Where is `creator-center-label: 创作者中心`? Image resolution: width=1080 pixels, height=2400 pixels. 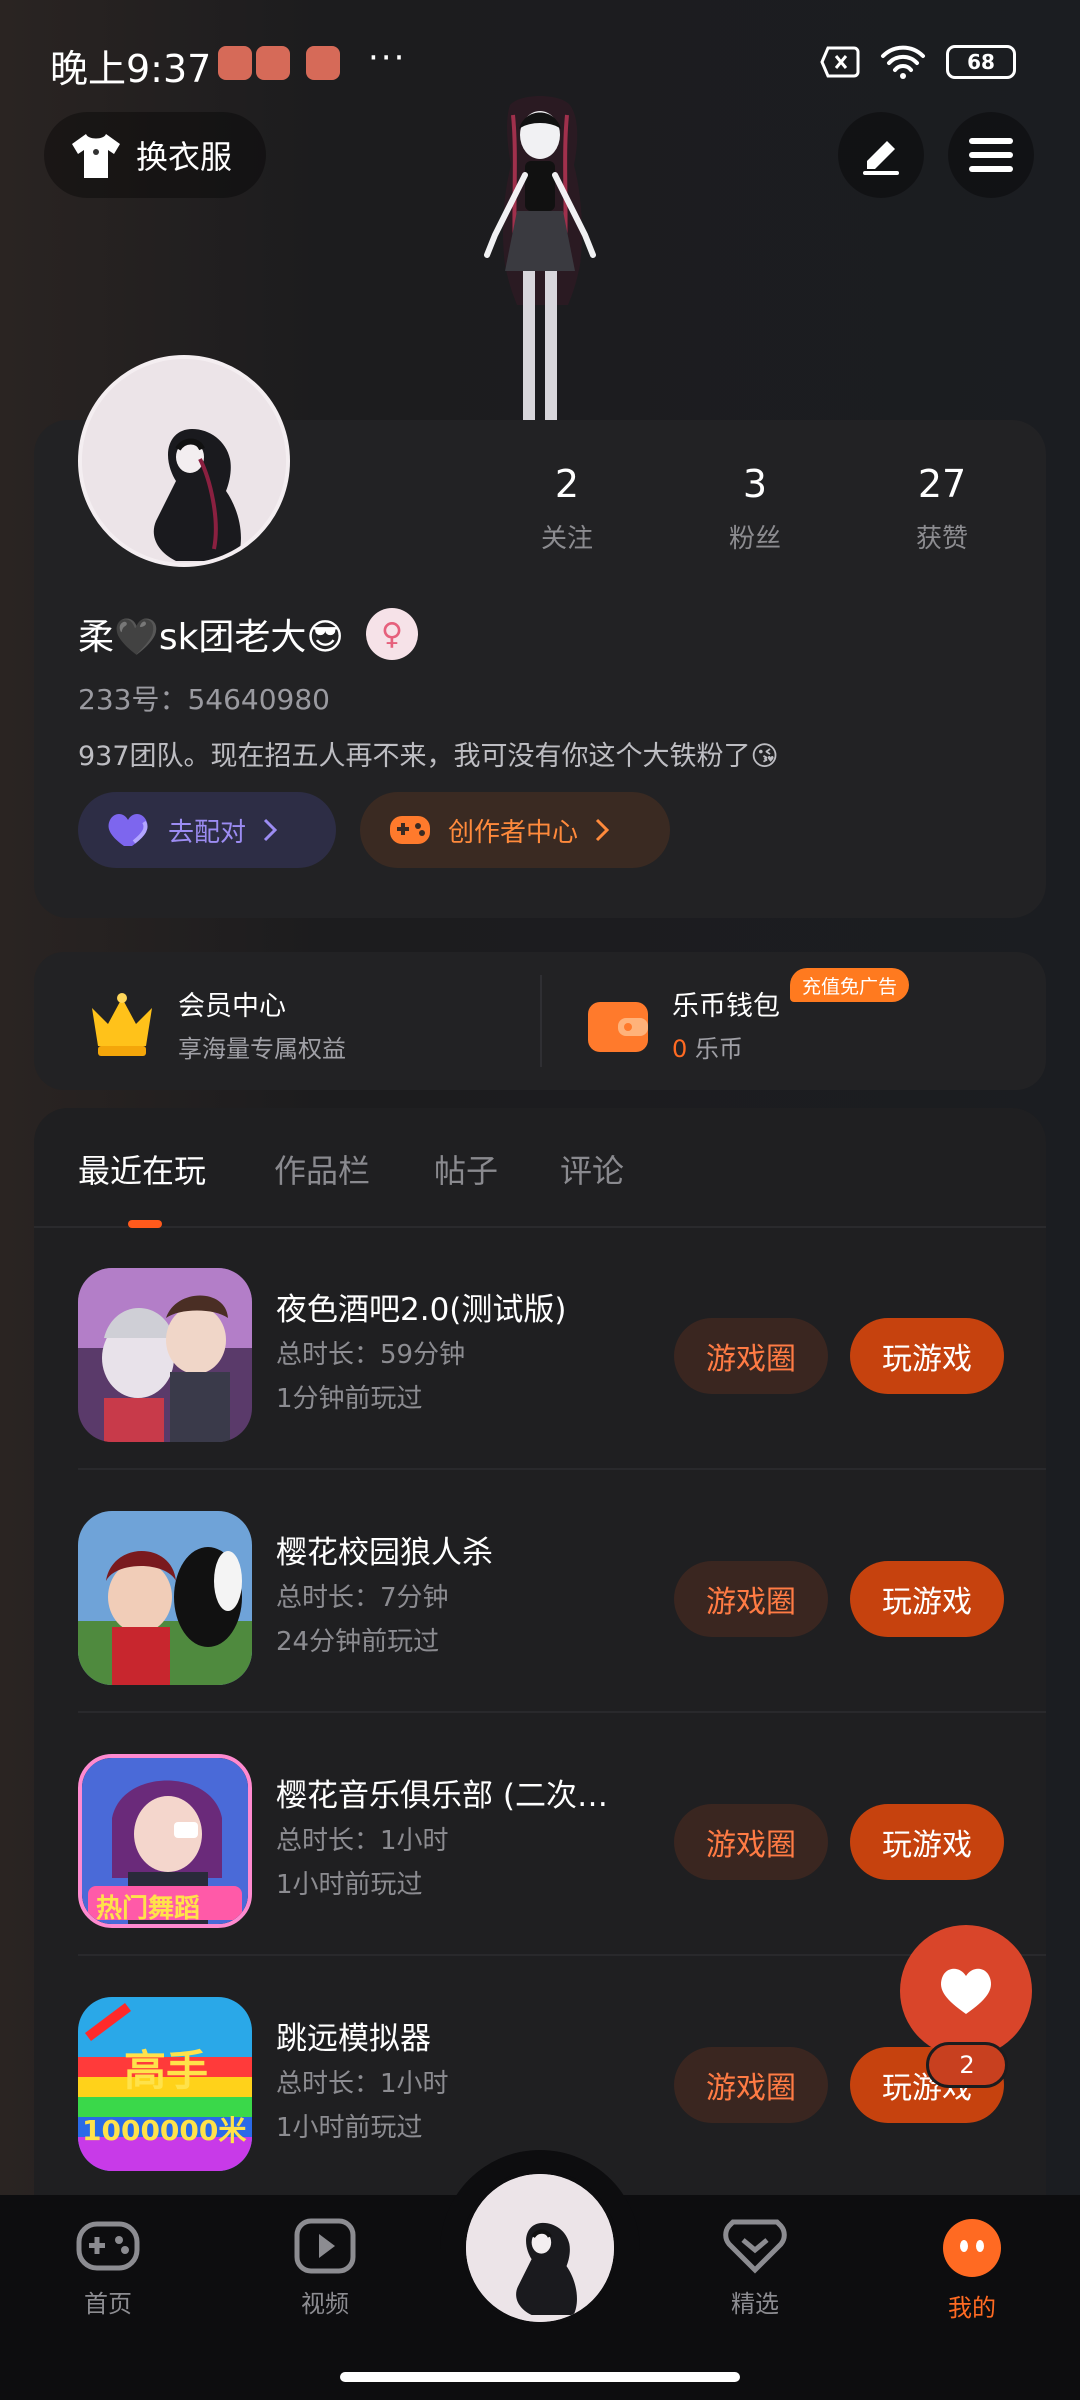
creator-center-label: 创作者中心 is located at coordinates (513, 832).